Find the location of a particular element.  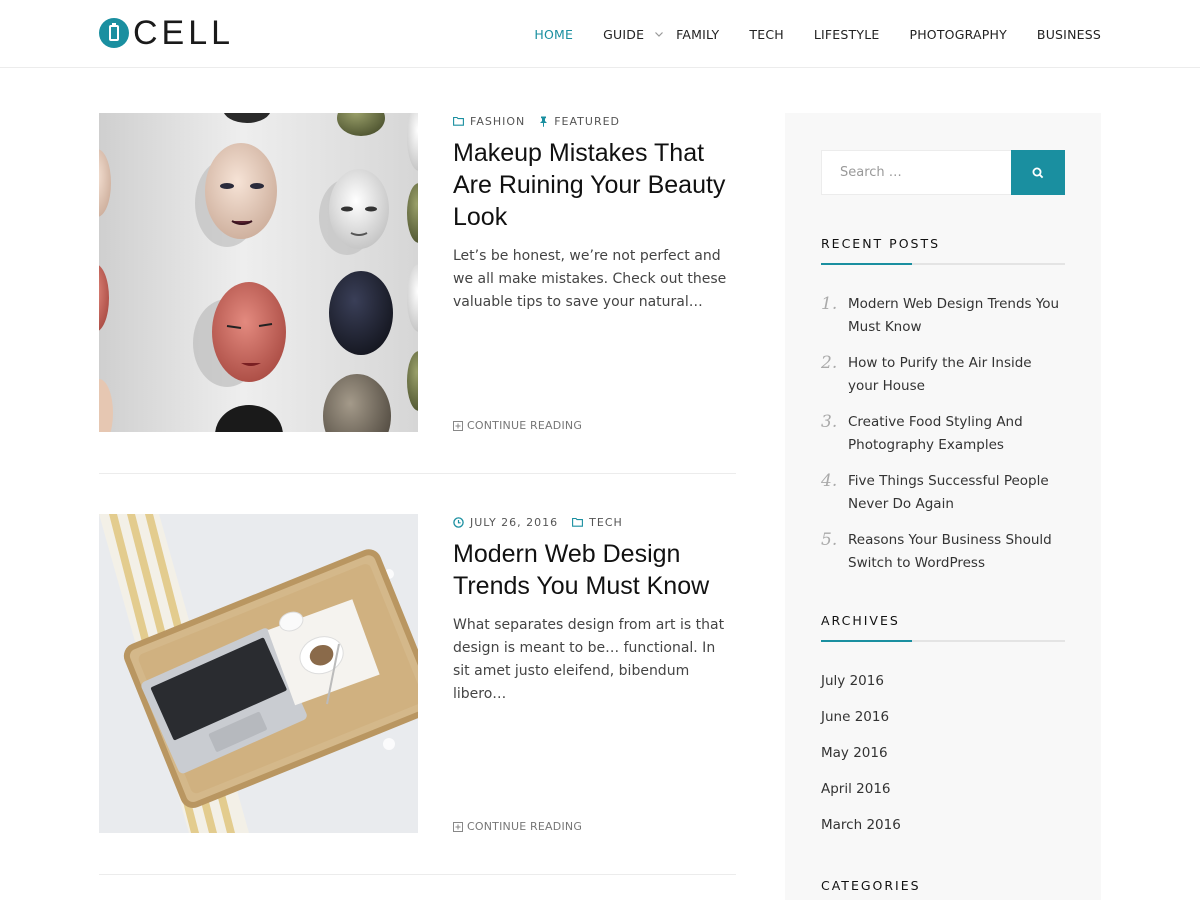

list-item: July 2016 is located at coordinates (861, 687).